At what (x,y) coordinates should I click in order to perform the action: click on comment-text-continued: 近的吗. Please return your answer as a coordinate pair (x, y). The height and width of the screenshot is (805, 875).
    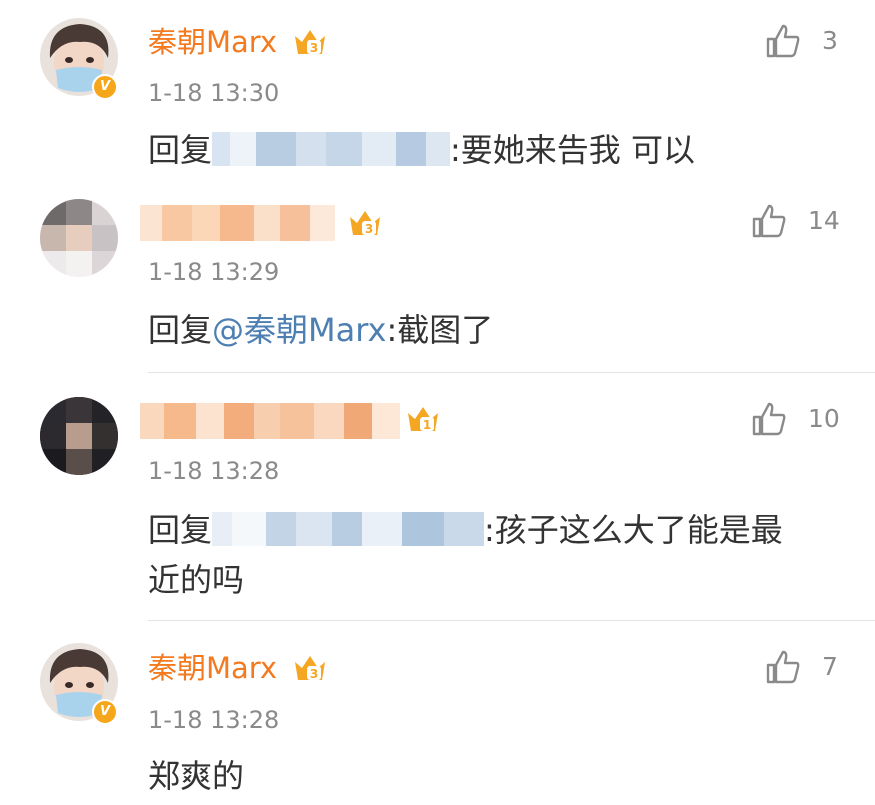
    Looking at the image, I should click on (196, 580).